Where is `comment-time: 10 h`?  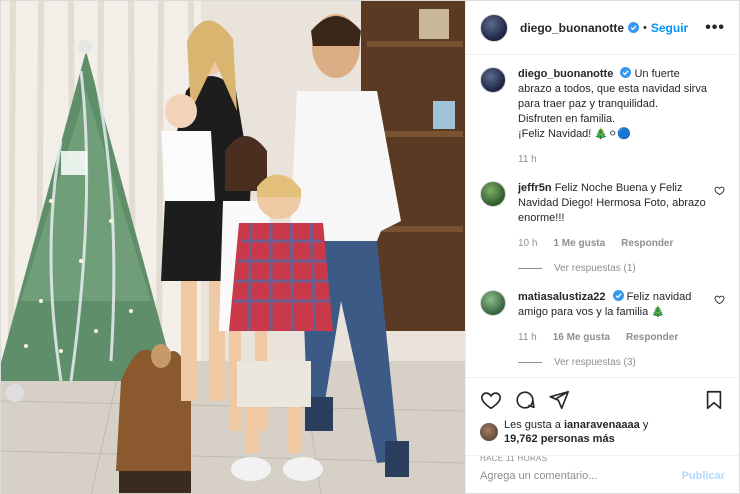 comment-time: 10 h is located at coordinates (527, 243).